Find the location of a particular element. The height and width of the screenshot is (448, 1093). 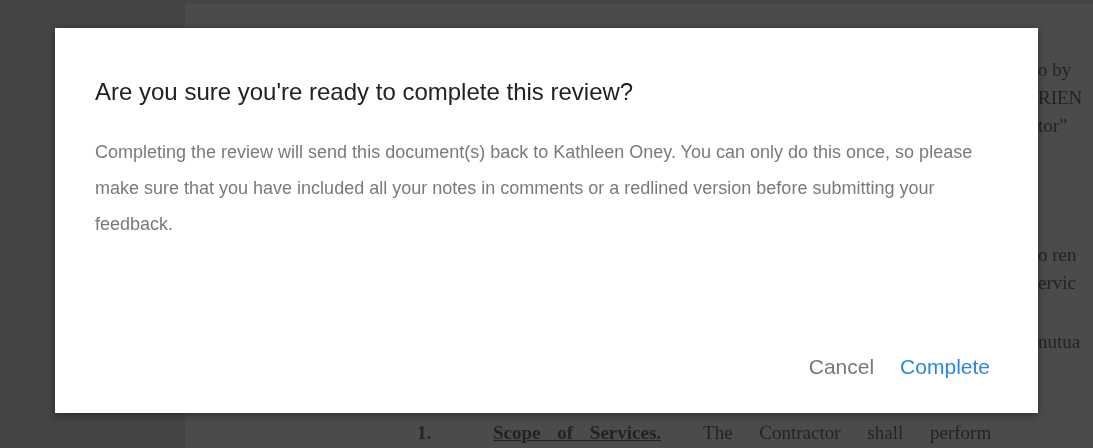

dialog-title: Are you sure you're ready to complete this review? is located at coordinates (365, 92).